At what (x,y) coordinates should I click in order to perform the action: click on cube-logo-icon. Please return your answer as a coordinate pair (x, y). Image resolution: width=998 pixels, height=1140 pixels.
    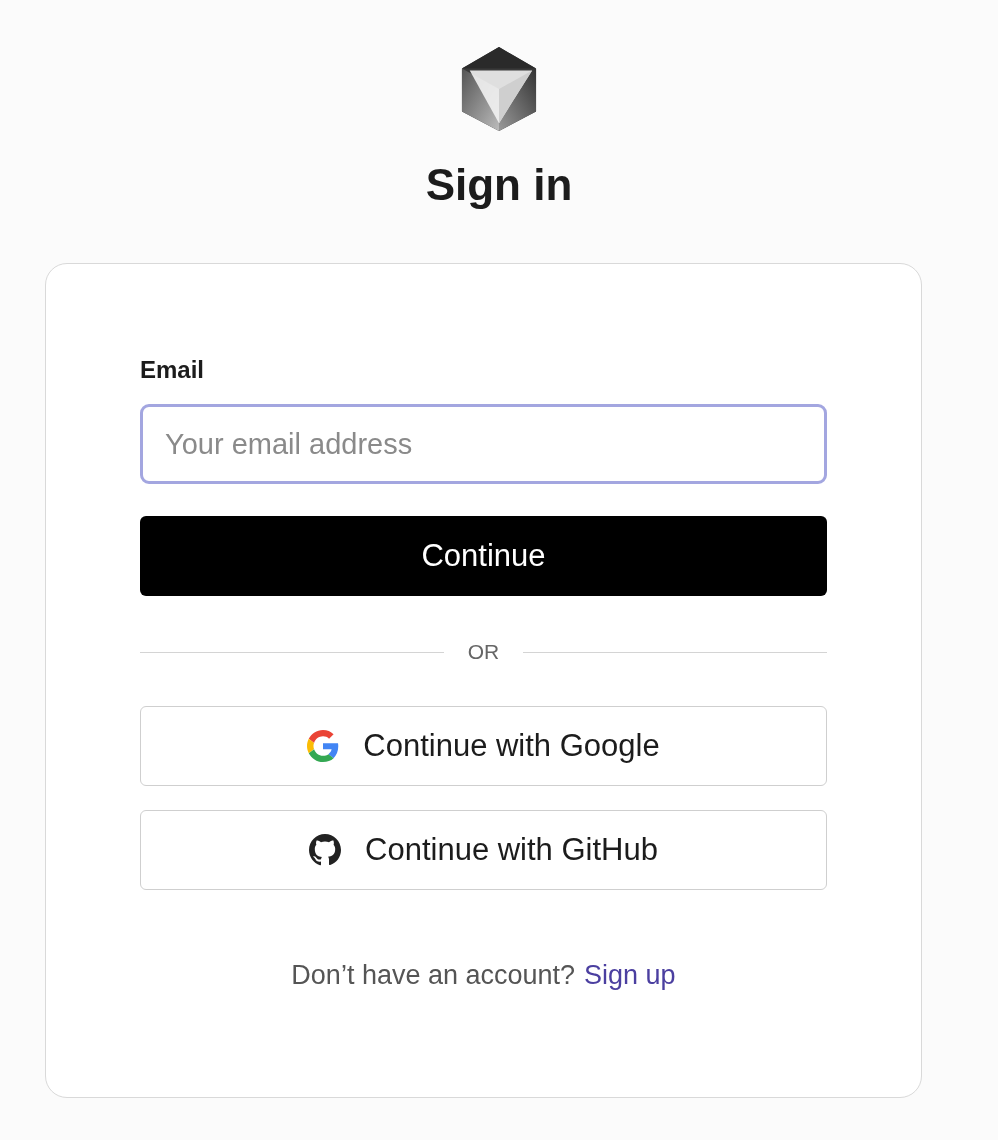
    Looking at the image, I should click on (499, 89).